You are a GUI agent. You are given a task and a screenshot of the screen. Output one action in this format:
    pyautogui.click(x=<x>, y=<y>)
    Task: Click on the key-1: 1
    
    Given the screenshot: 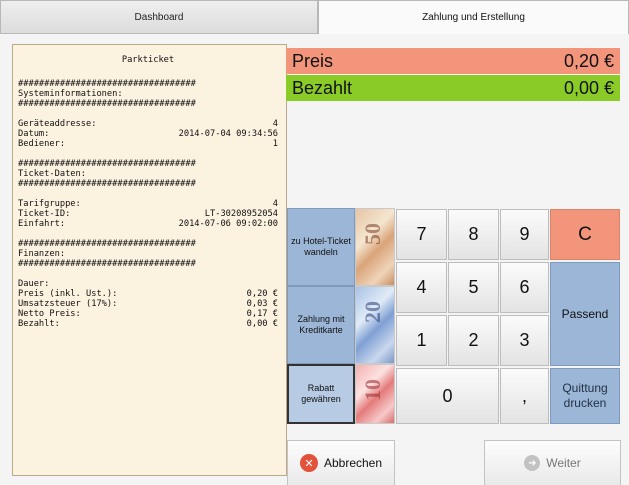 What is the action you would take?
    pyautogui.click(x=421, y=340)
    